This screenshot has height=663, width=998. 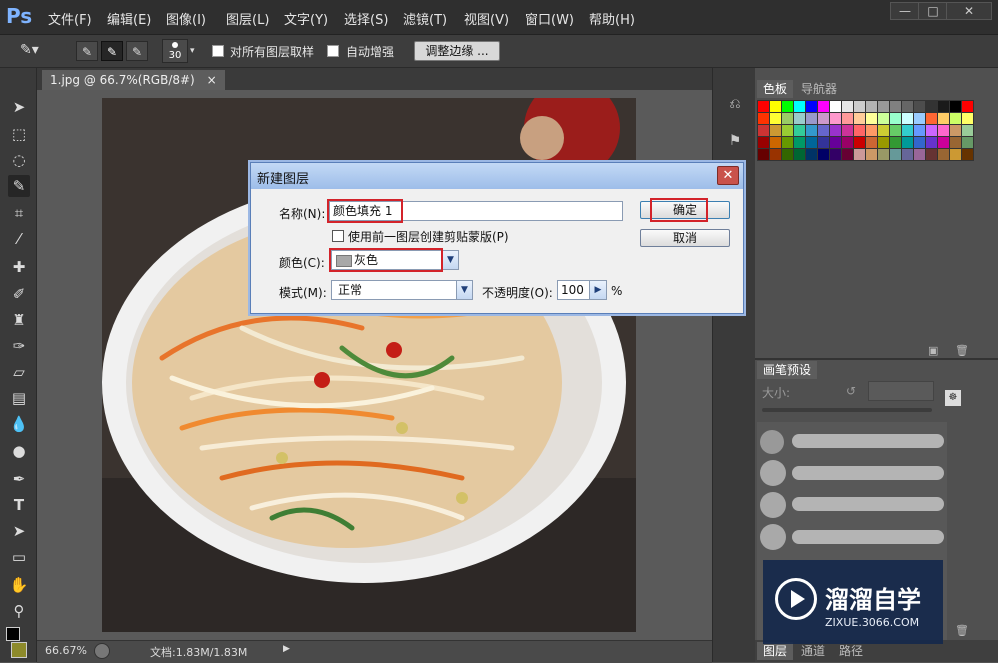 I want to click on menu-file: 文件(F), so click(x=70, y=18).